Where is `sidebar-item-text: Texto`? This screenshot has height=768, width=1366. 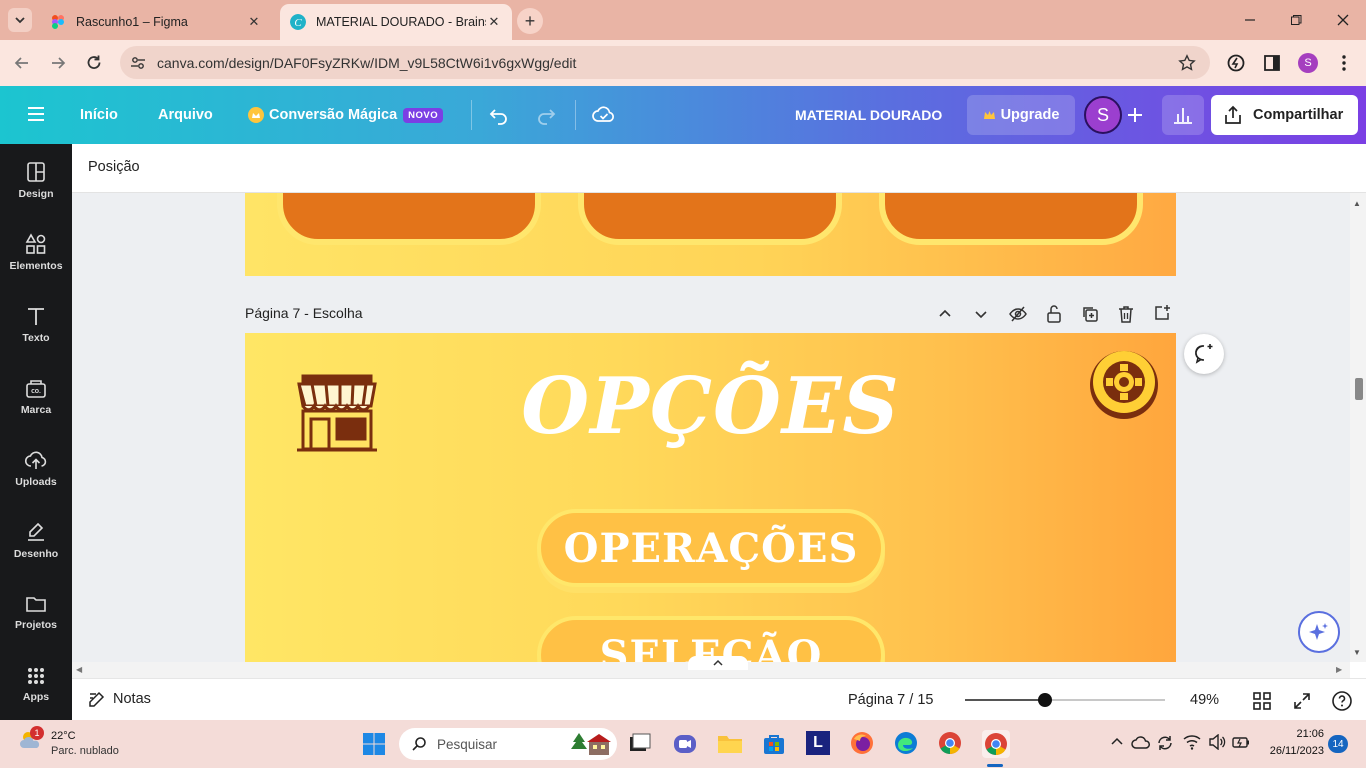 sidebar-item-text: Texto is located at coordinates (36, 324).